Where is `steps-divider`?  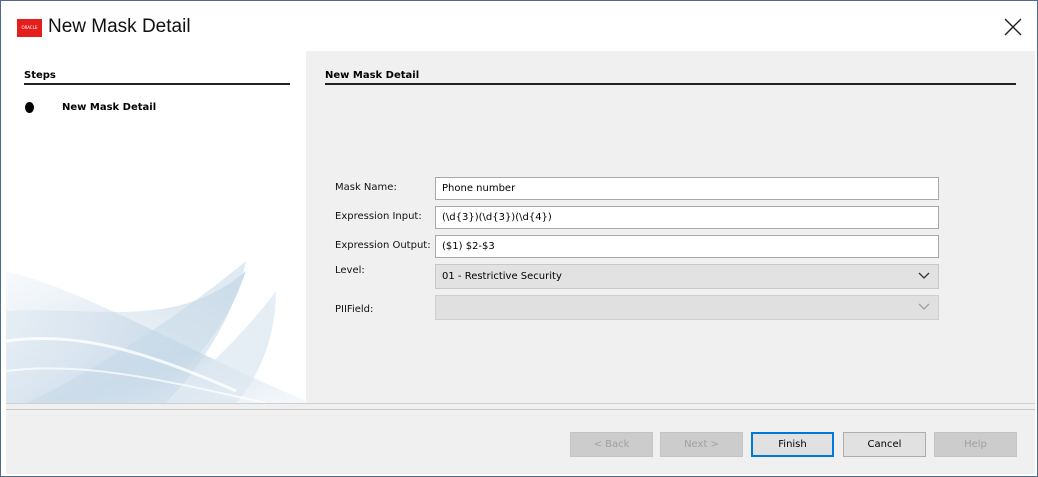 steps-divider is located at coordinates (157, 84).